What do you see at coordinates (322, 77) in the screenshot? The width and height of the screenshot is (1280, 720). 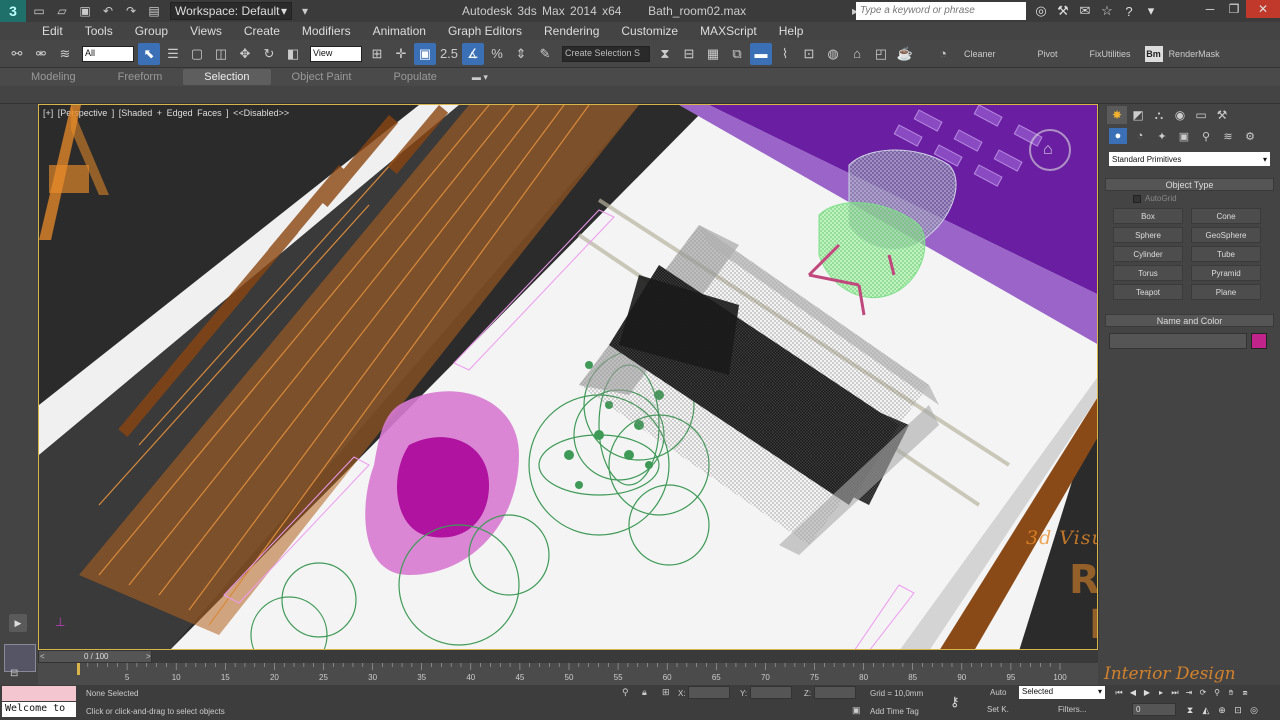 I see `tab-object-paint: Object Paint` at bounding box center [322, 77].